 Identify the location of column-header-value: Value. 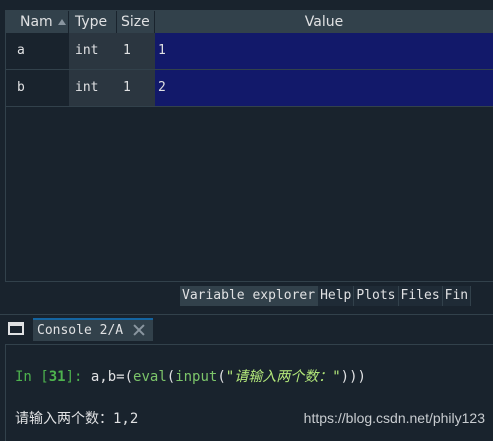
(324, 22).